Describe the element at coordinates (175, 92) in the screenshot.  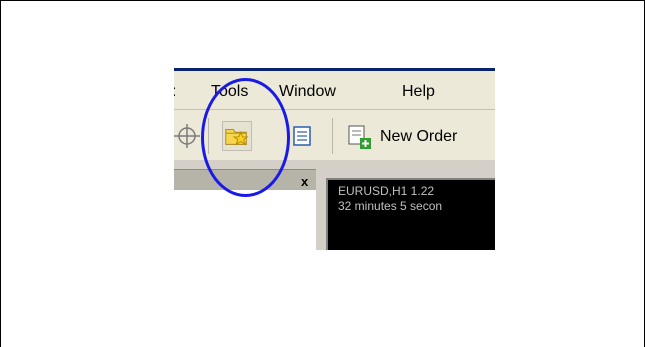
I see `menu-item-file-fragment: :` at that location.